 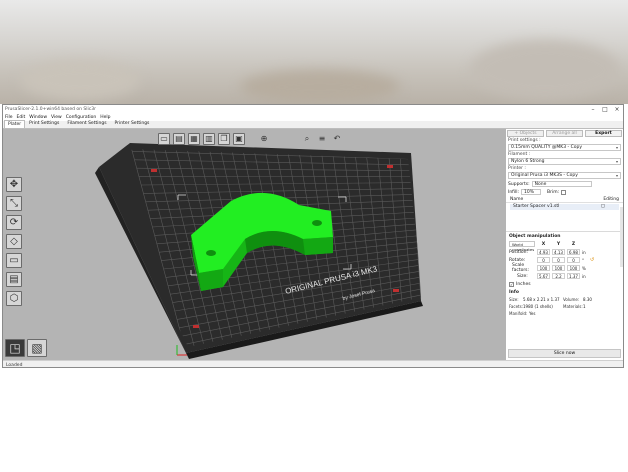 What do you see at coordinates (522, 246) in the screenshot?
I see `coordinate-system-select: World coordinates` at bounding box center [522, 246].